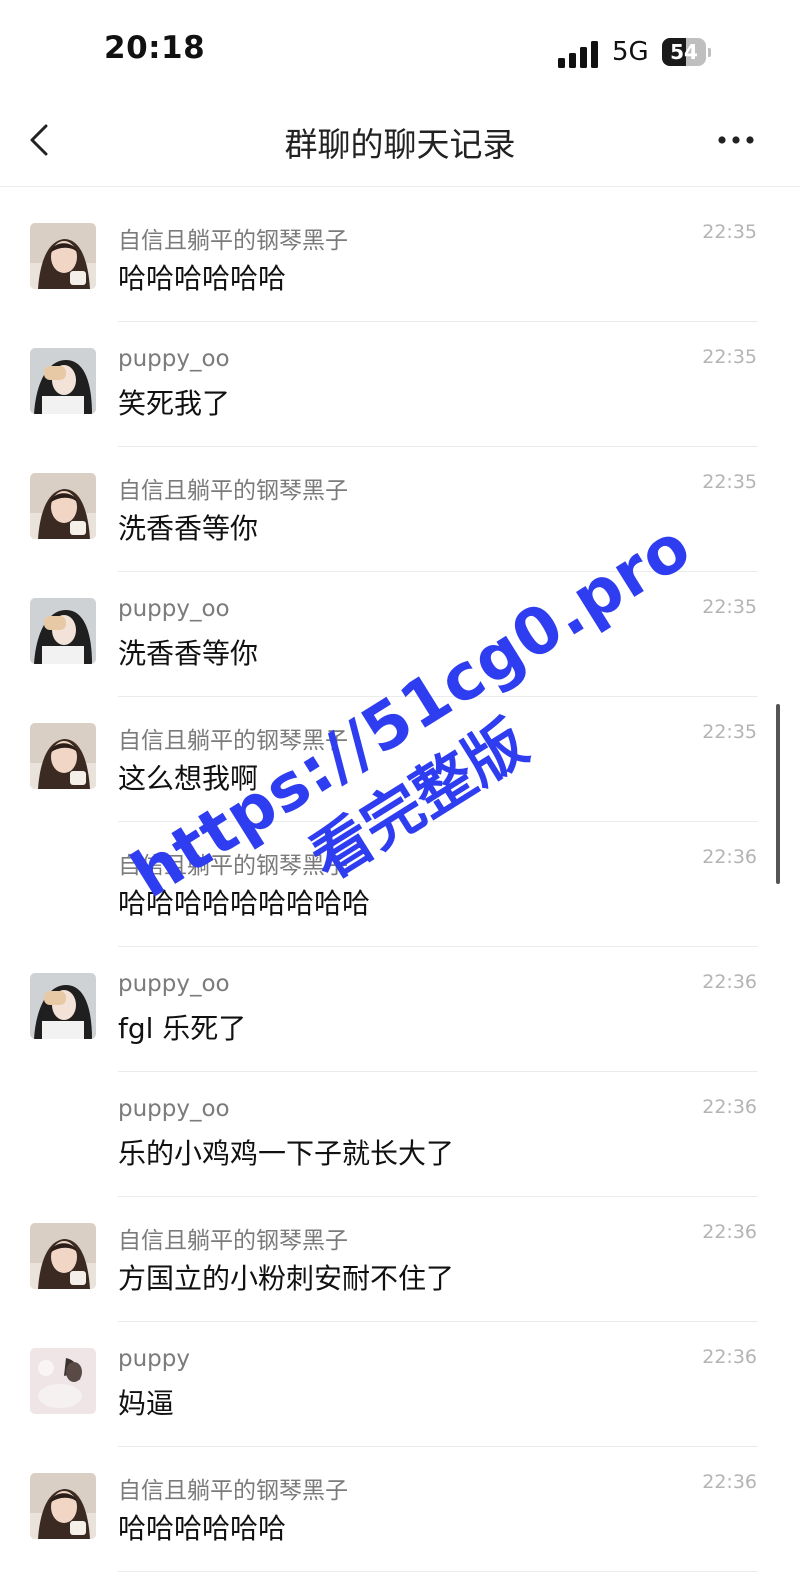 This screenshot has width=800, height=1593. I want to click on message-row: 自信且躺平的钢琴黑子 22:36 哈哈哈哈哈哈, so click(400, 1509).